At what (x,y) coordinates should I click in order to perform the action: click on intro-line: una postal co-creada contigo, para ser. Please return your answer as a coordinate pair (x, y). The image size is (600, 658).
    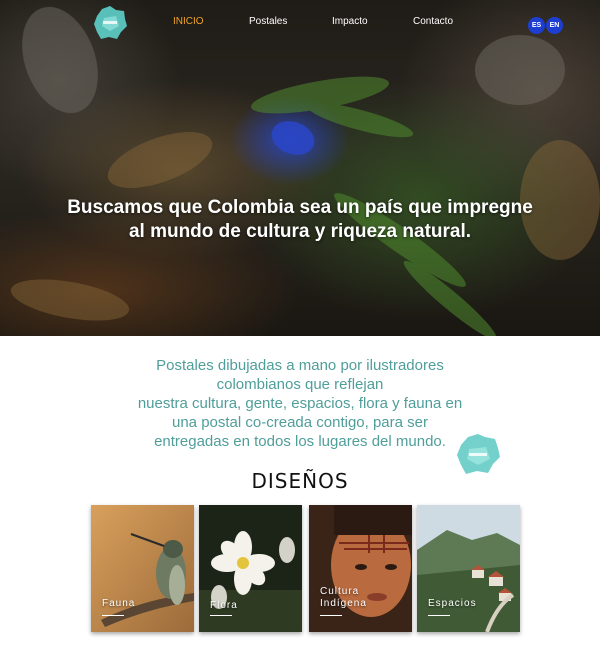
    Looking at the image, I should click on (300, 422).